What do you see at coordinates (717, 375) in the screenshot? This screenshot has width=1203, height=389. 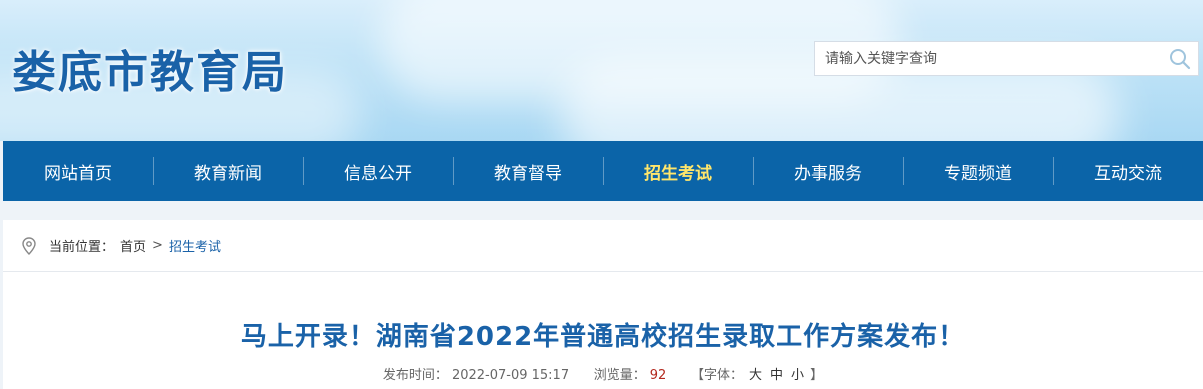 I see `font-size-open: 【字体：` at bounding box center [717, 375].